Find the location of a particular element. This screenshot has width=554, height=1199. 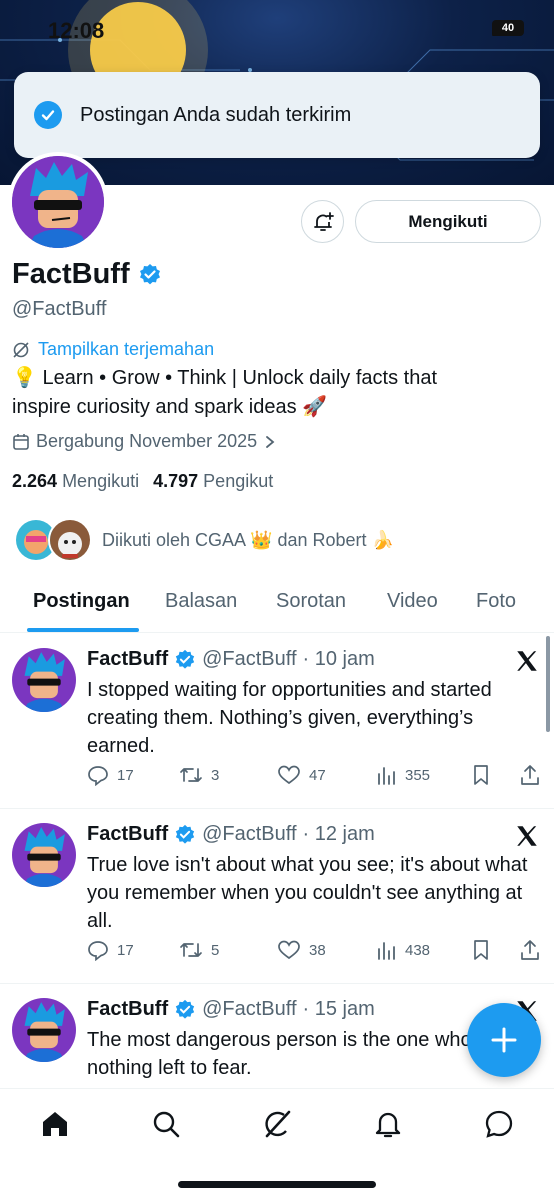

nav-grok is located at coordinates (277, 1124).